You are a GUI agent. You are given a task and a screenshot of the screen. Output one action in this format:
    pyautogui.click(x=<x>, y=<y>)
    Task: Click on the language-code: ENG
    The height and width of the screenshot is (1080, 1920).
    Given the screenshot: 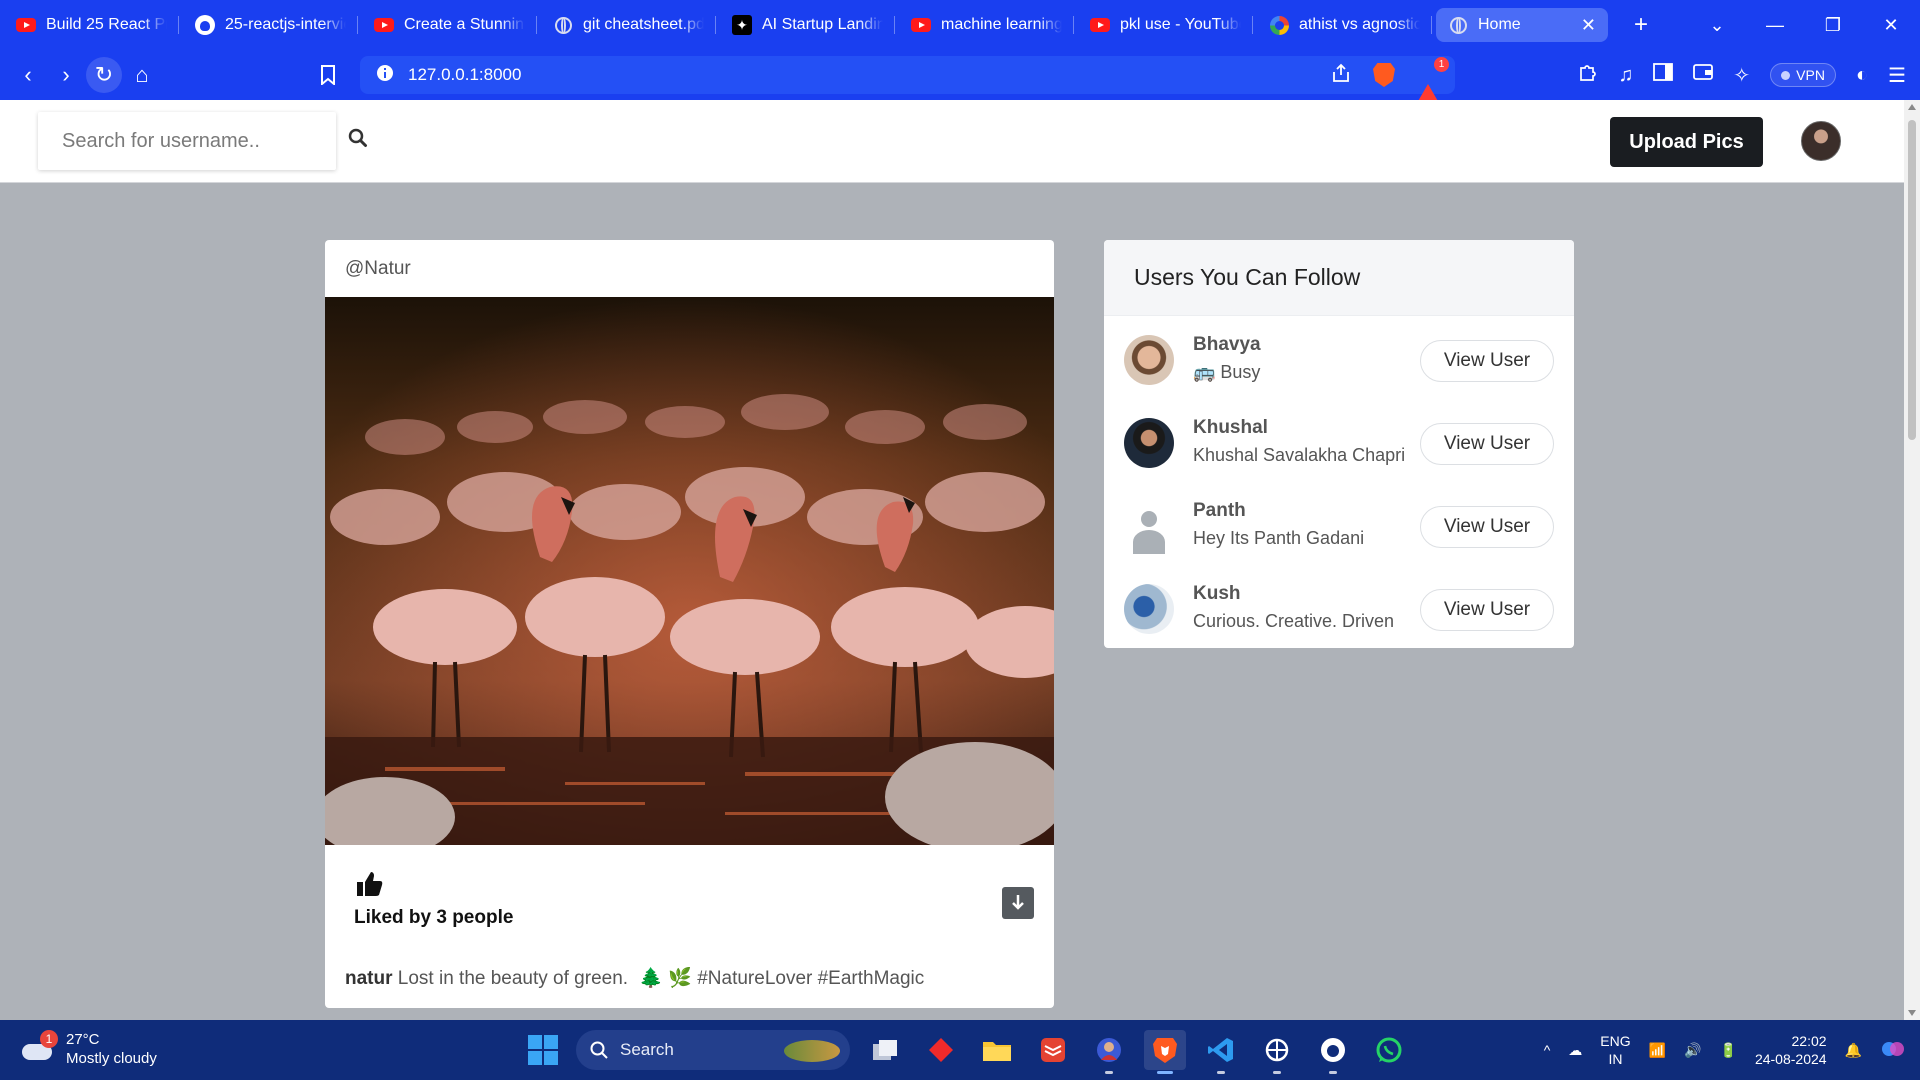 What is the action you would take?
    pyautogui.click(x=1615, y=1041)
    